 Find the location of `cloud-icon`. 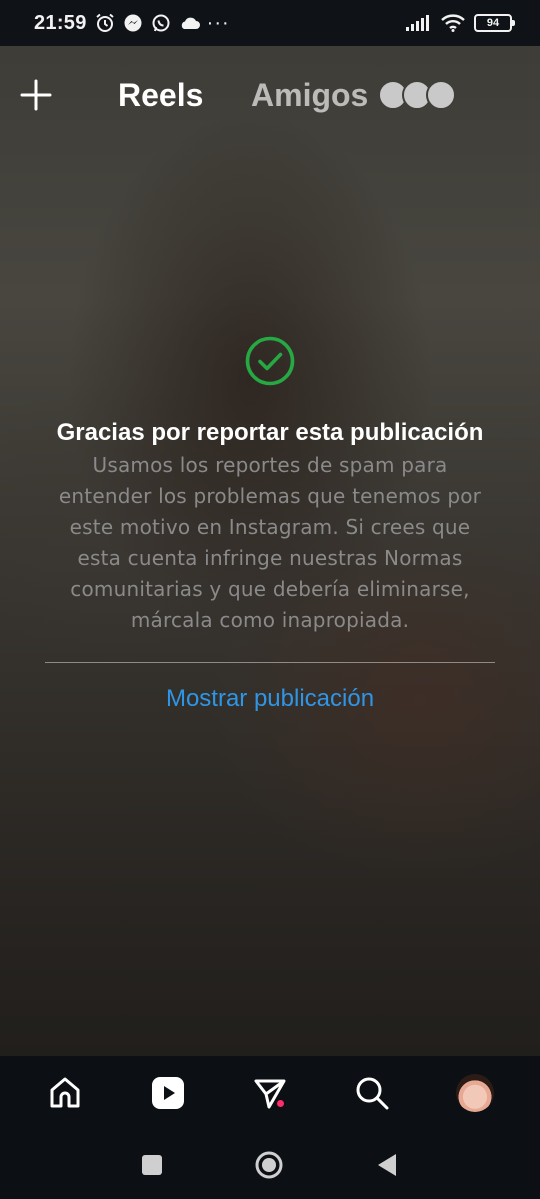

cloud-icon is located at coordinates (190, 23).